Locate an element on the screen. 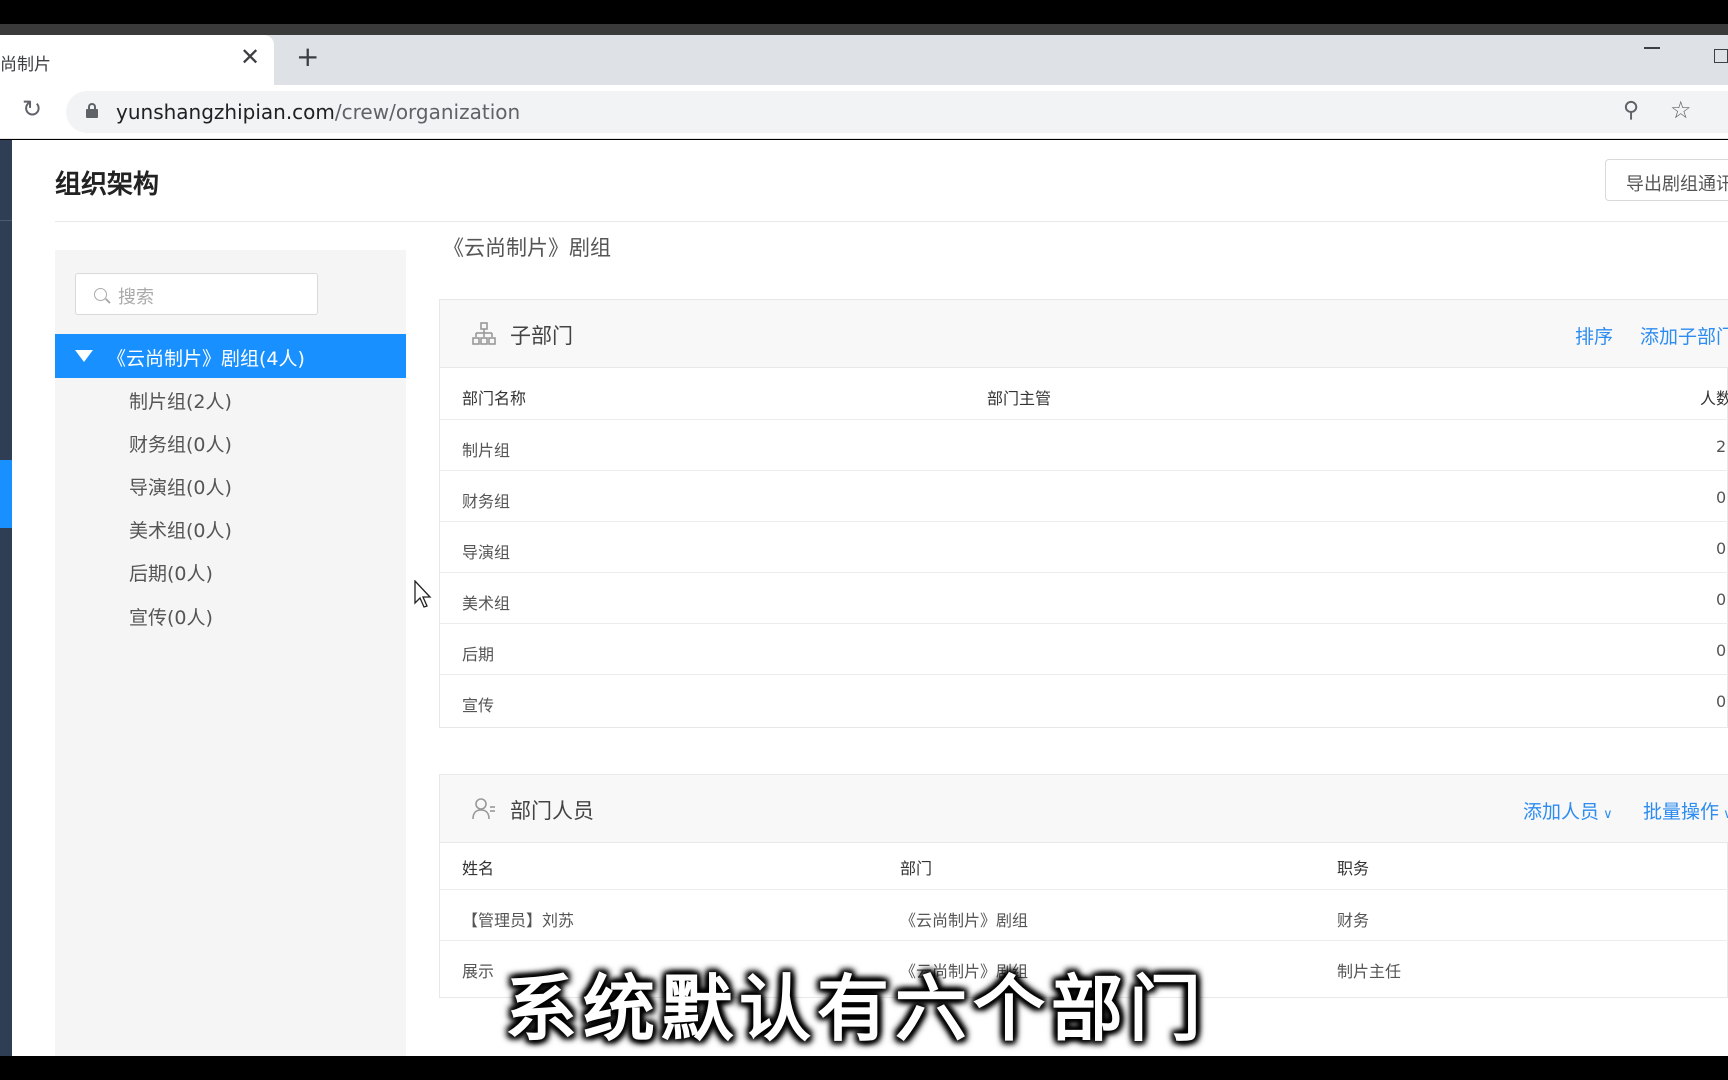 The image size is (1728, 1080). maximize-icon is located at coordinates (1721, 56).